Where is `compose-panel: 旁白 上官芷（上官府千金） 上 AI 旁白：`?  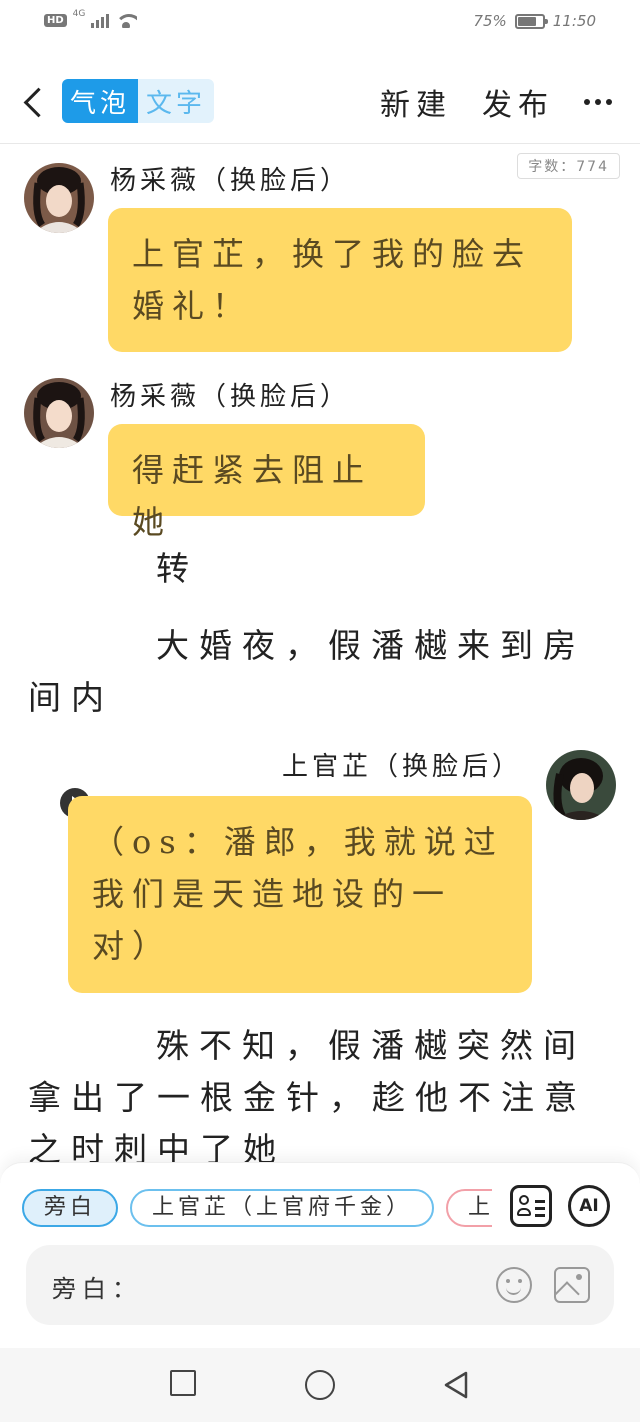 compose-panel: 旁白 上官芷（上官府千金） 上 AI 旁白： is located at coordinates (320, 1255).